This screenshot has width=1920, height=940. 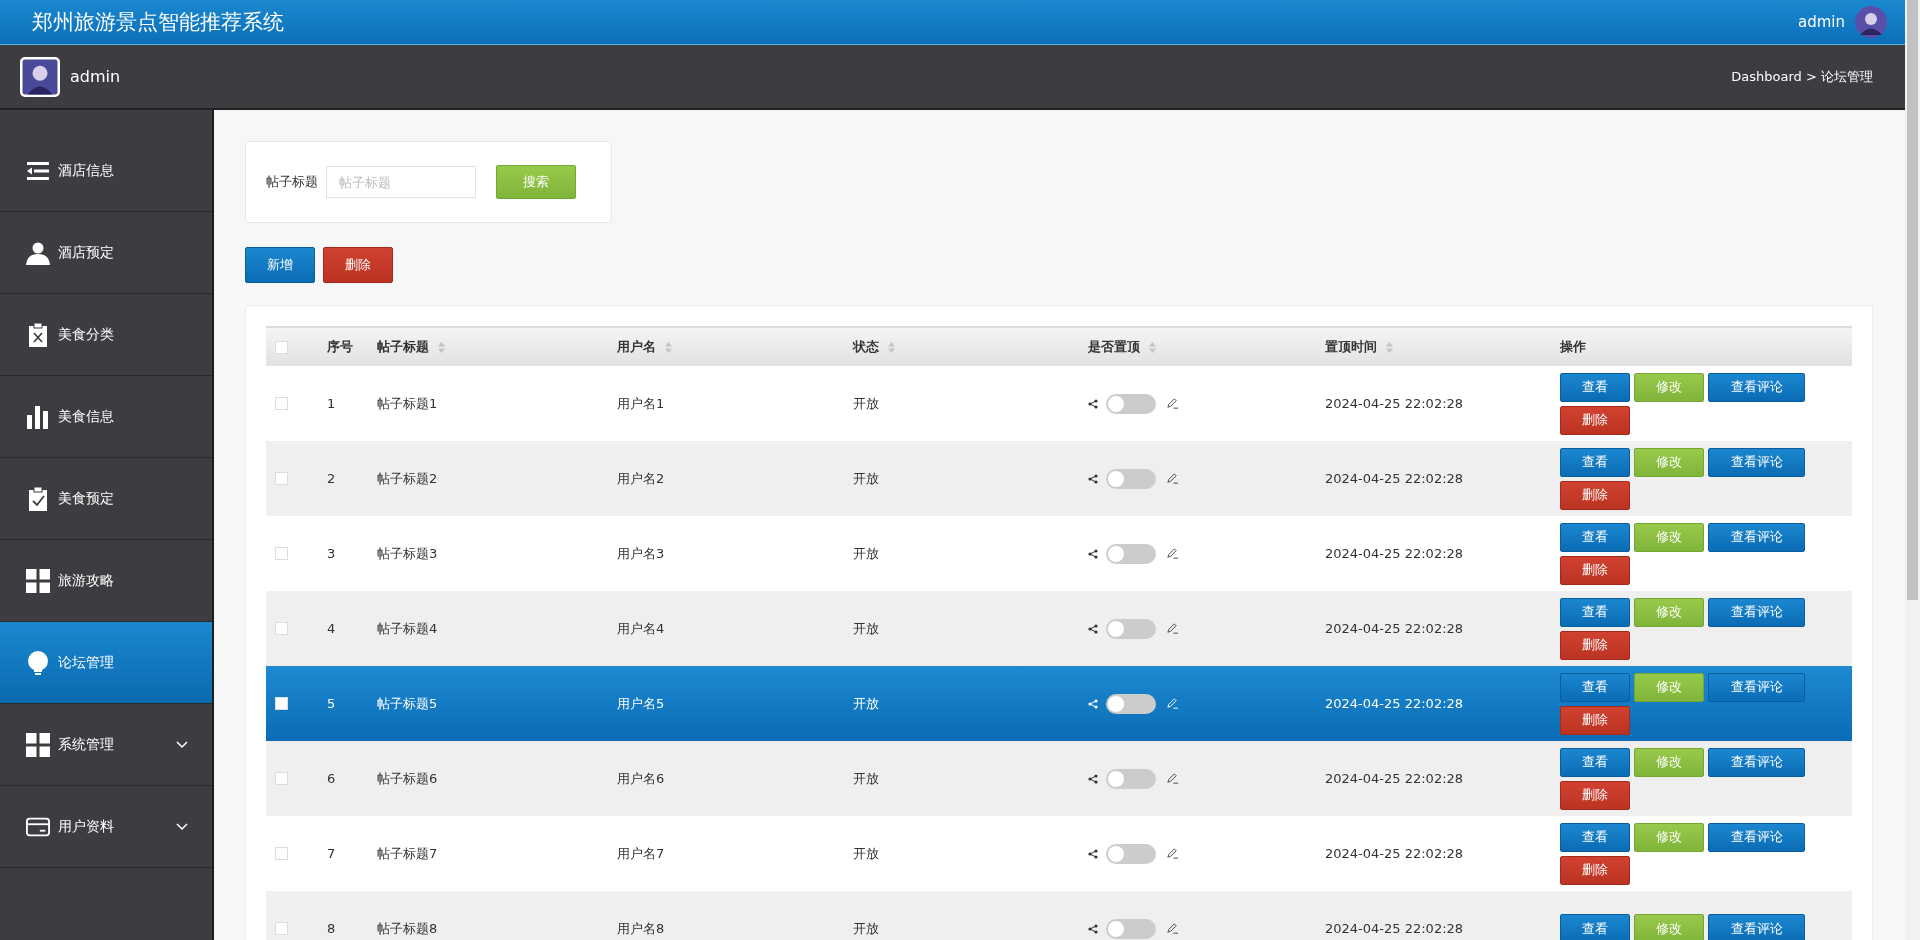 I want to click on table-cell: 帖子标题6, so click(x=407, y=778).